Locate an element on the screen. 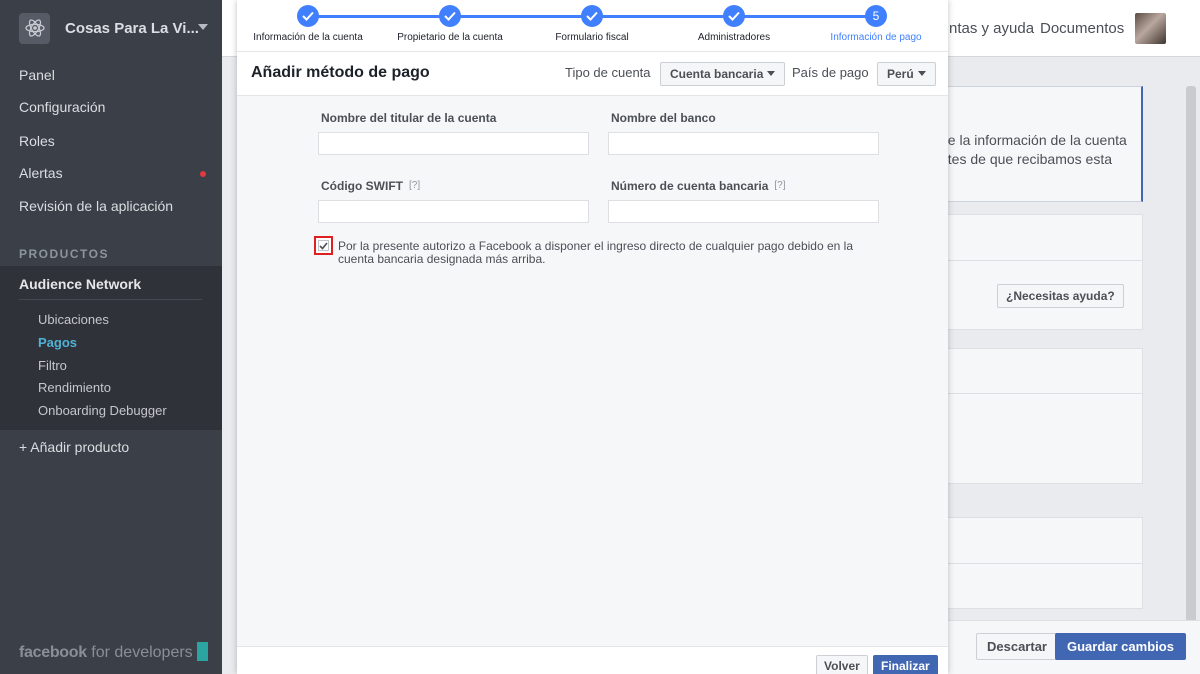 This screenshot has width=1200, height=674. step-3-check-icon is located at coordinates (592, 16).